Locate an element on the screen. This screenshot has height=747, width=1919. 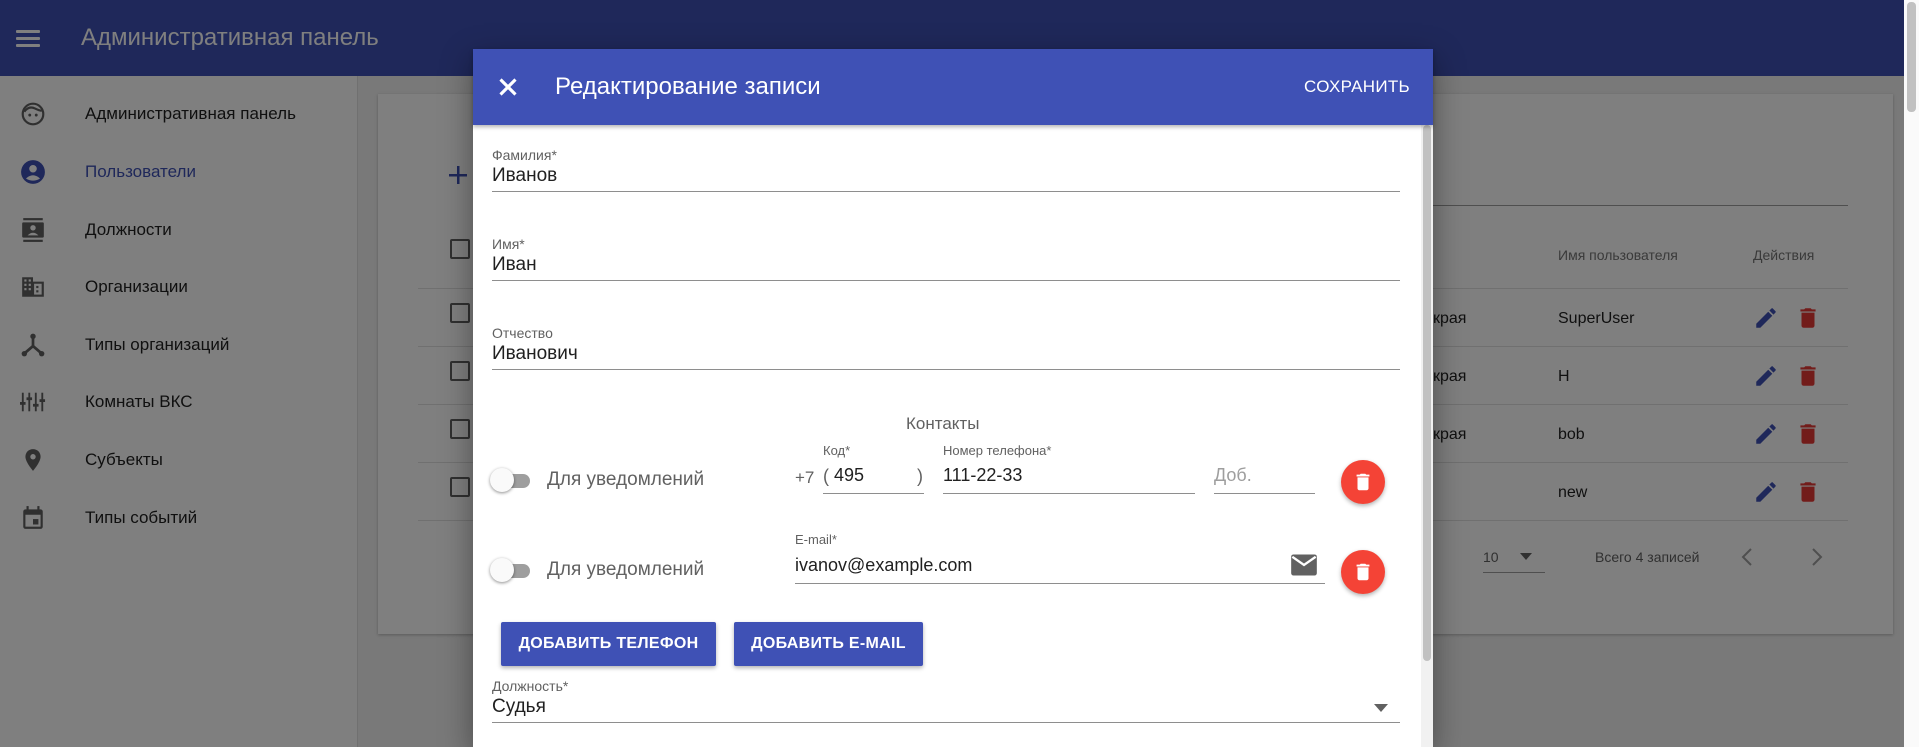
extension-input: Доб. is located at coordinates (1233, 475).